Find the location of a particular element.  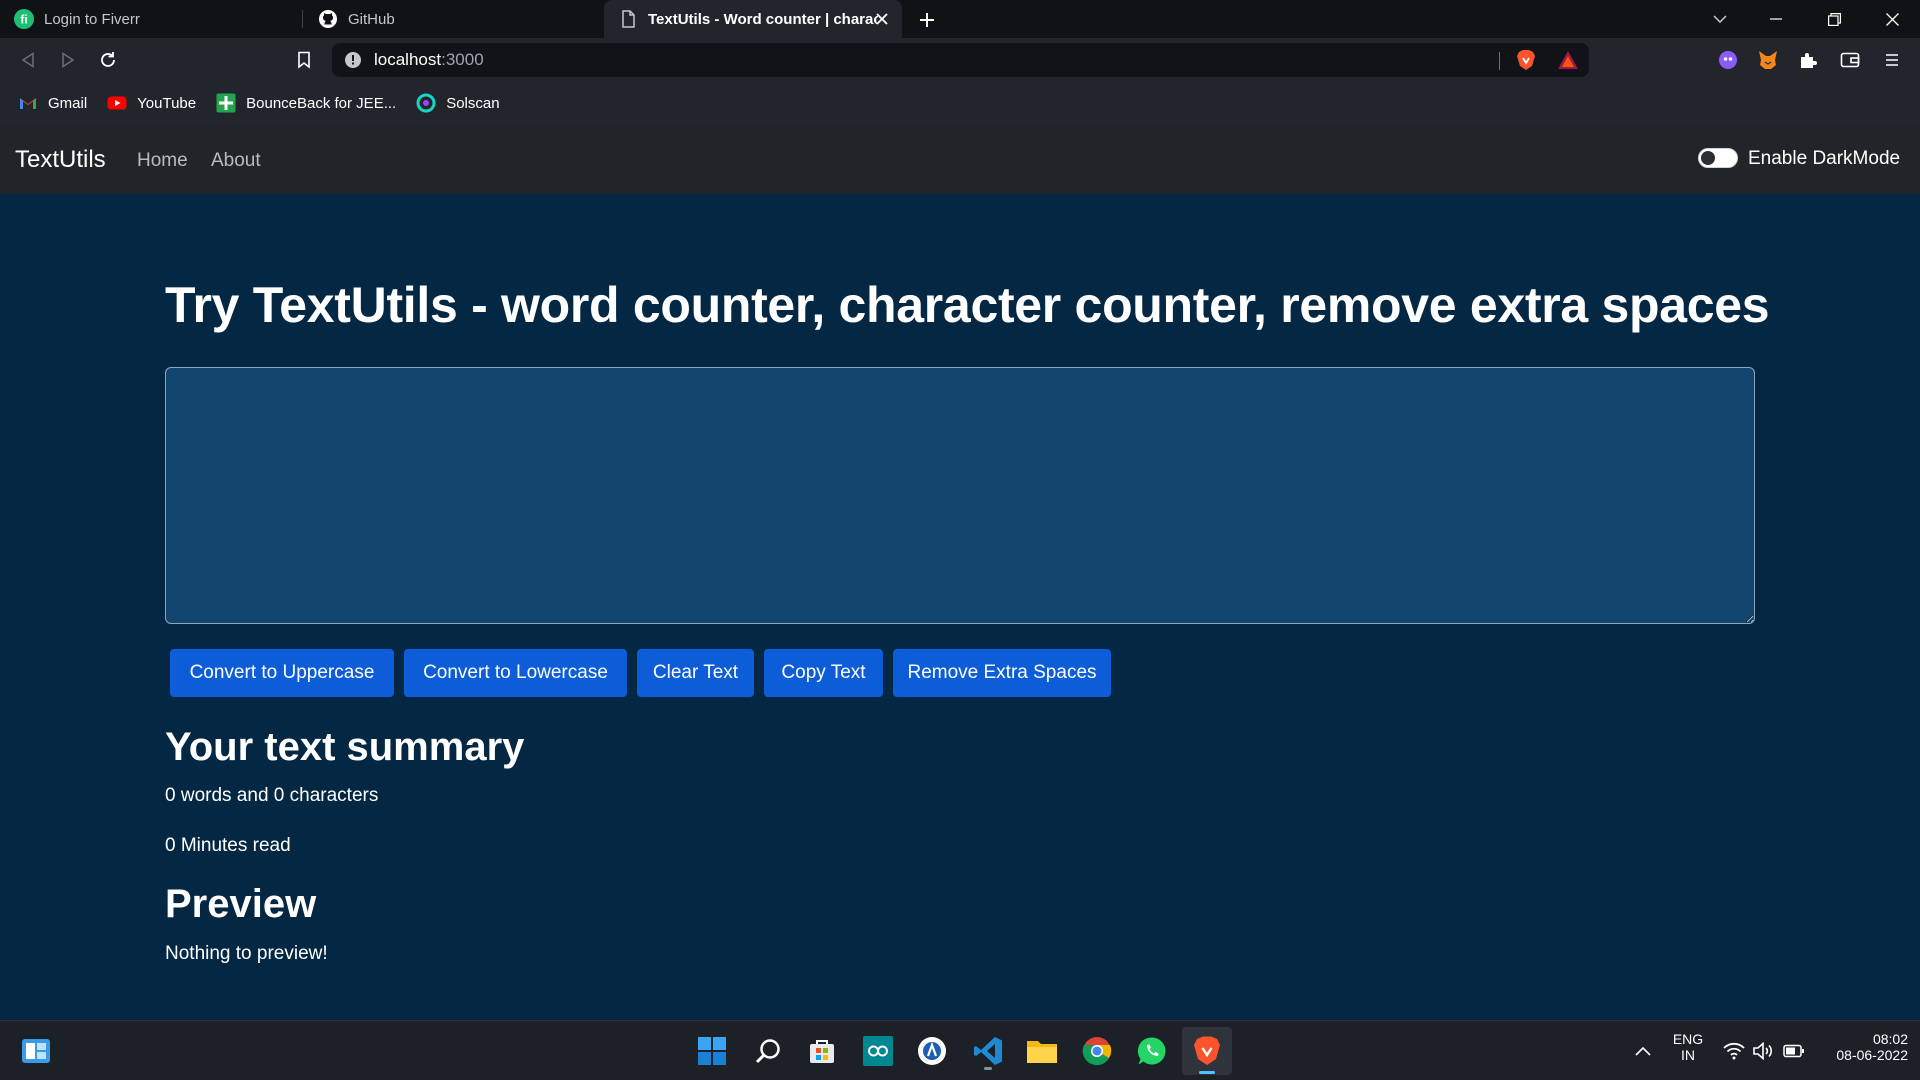

wifi-icon is located at coordinates (1734, 1051).